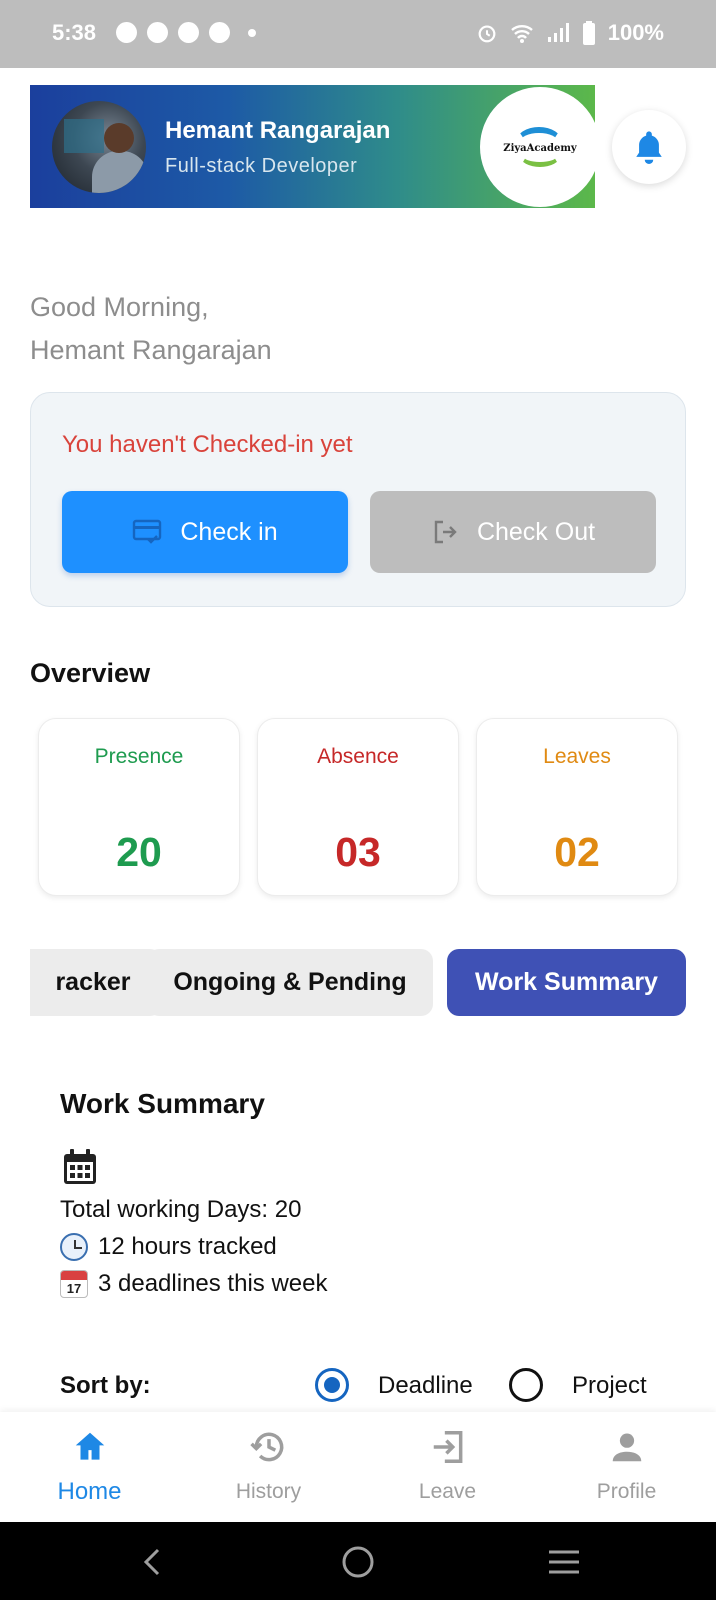  Describe the element at coordinates (207, 444) in the screenshot. I see `checkin-status: You haven't Checked-in yet` at that location.